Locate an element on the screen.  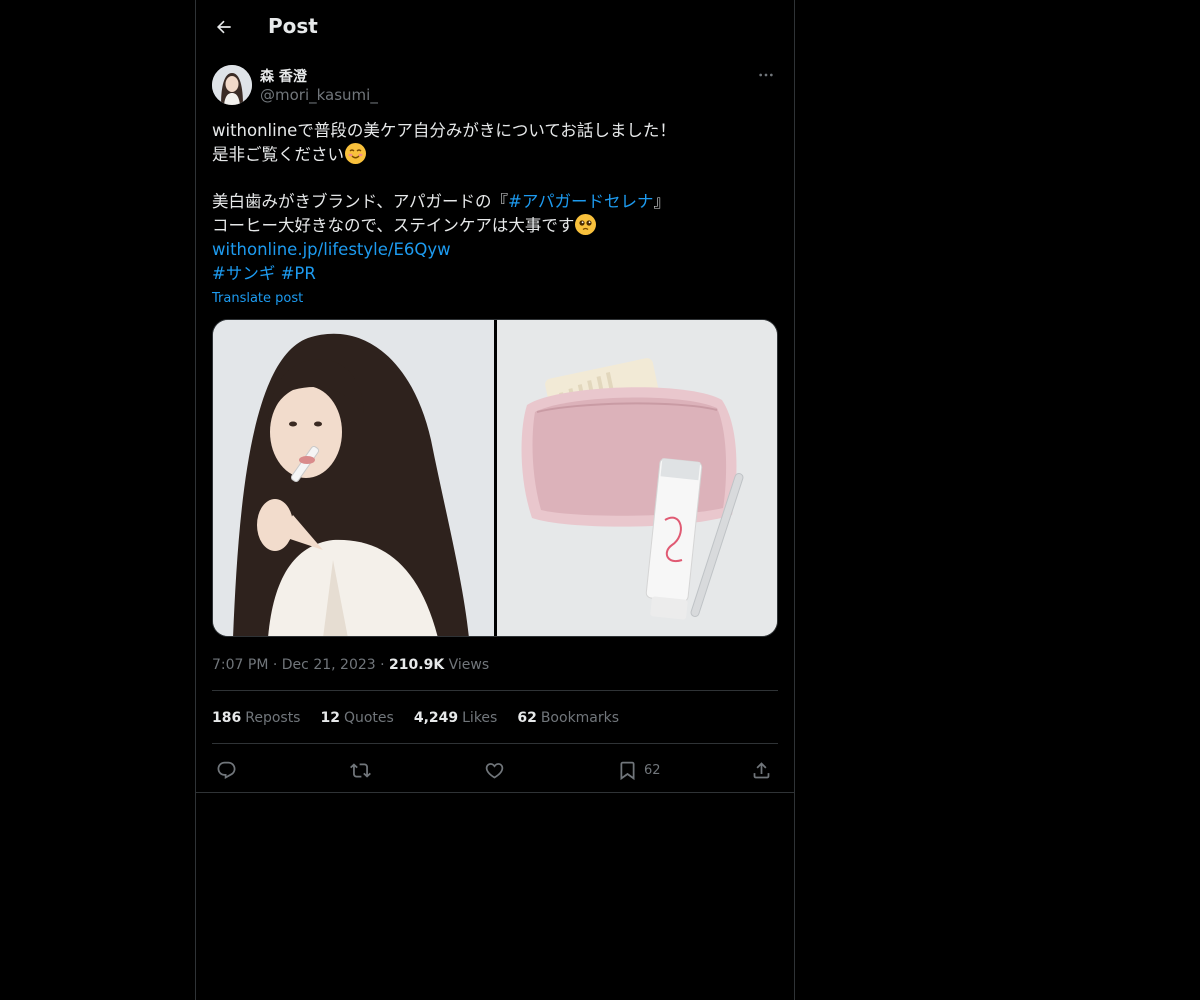
translate-post-link: Translate post is located at coordinates (257, 298).